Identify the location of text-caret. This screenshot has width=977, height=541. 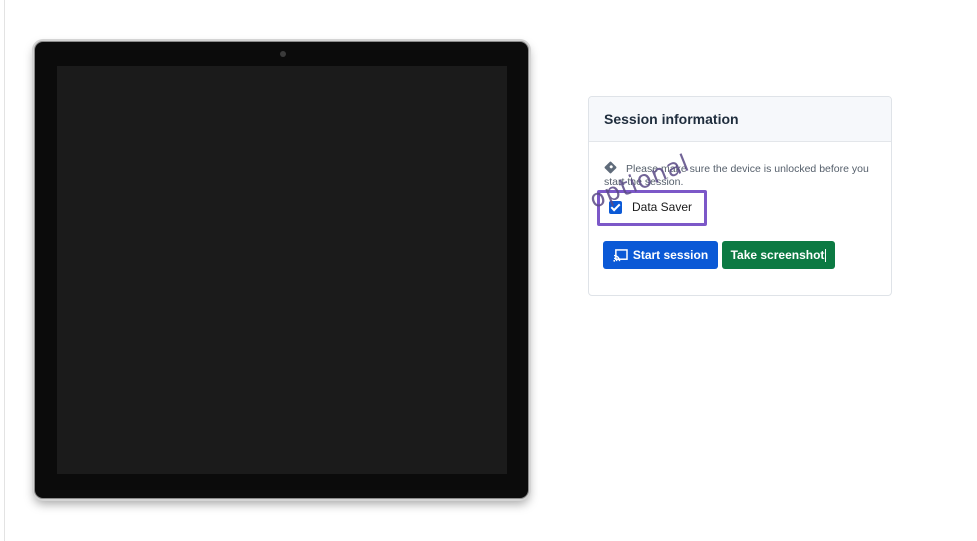
(826, 255).